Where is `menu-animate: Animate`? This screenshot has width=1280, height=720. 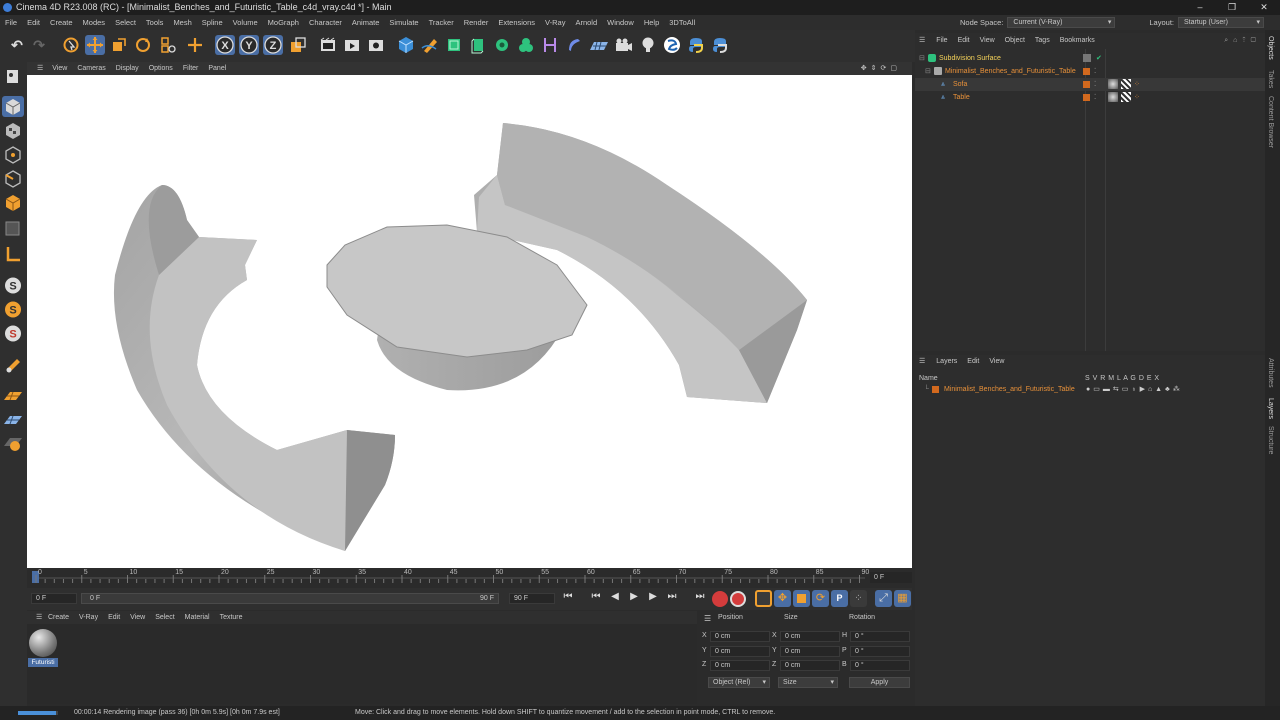
menu-animate: Animate is located at coordinates (366, 22).